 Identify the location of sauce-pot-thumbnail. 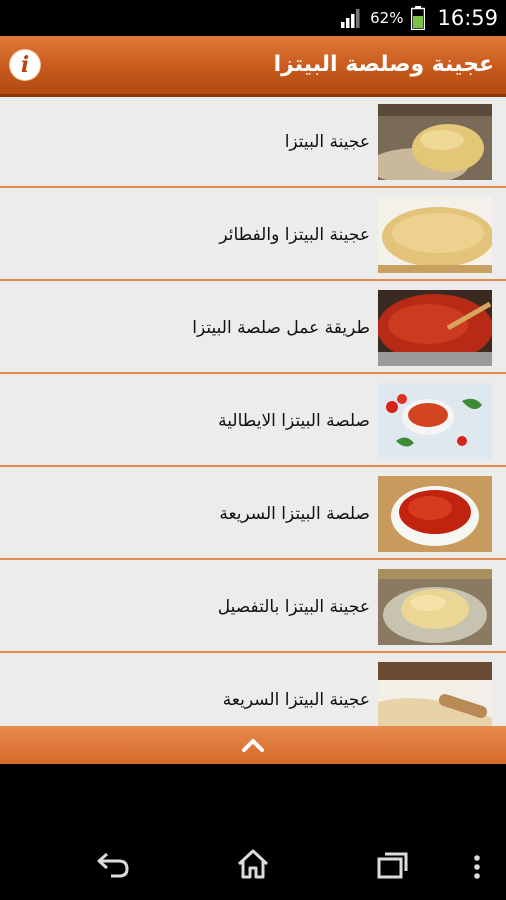
(435, 328).